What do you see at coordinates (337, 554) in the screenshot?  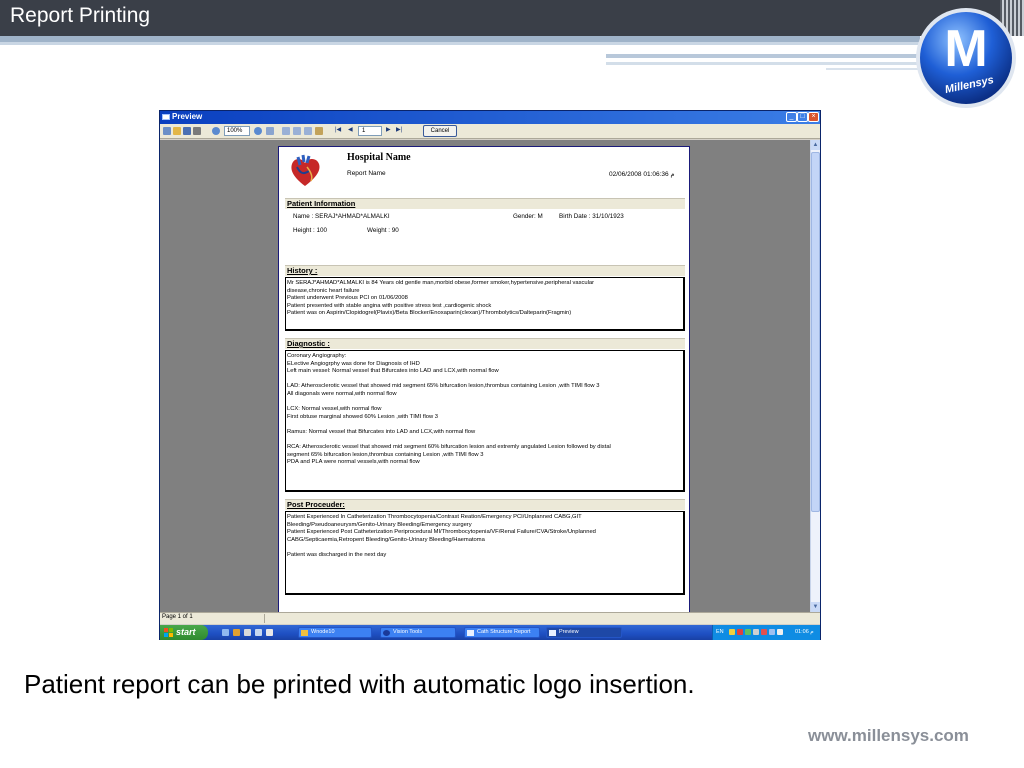 I see `post-procedure-line: Patient was discharged in the next day` at bounding box center [337, 554].